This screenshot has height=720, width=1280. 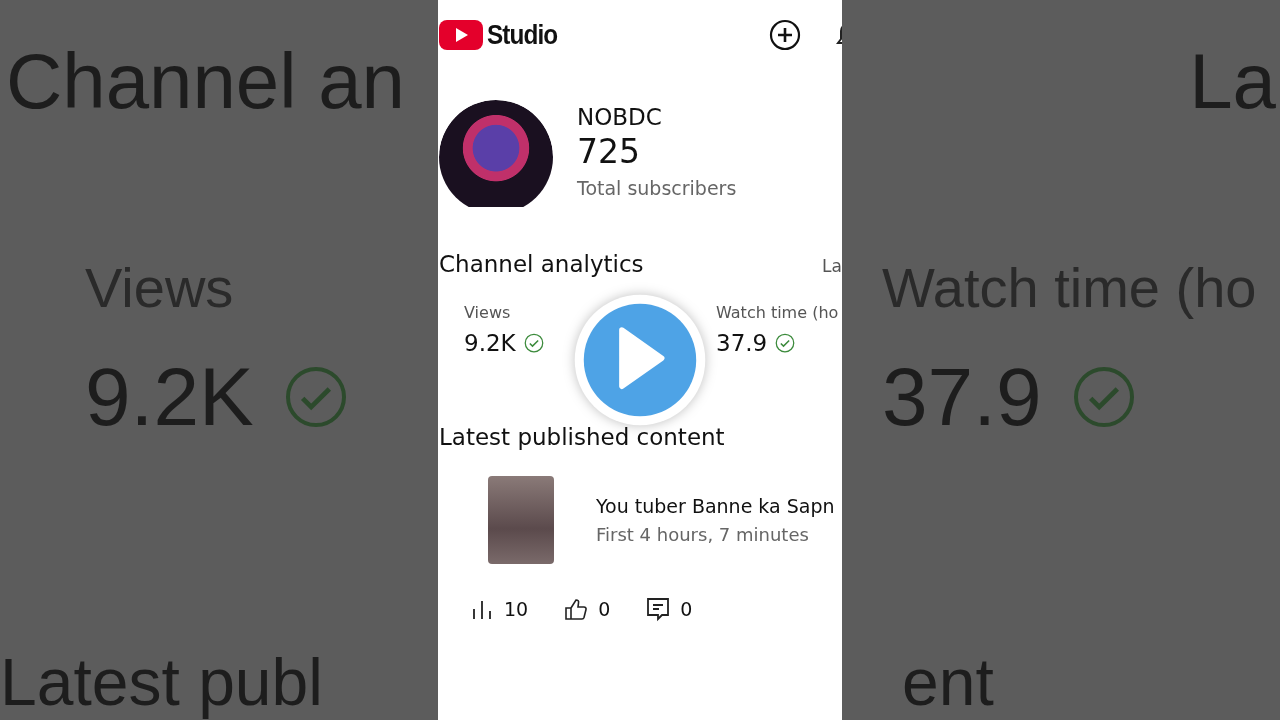 I want to click on metric-value: 9.2K, so click(x=490, y=343).